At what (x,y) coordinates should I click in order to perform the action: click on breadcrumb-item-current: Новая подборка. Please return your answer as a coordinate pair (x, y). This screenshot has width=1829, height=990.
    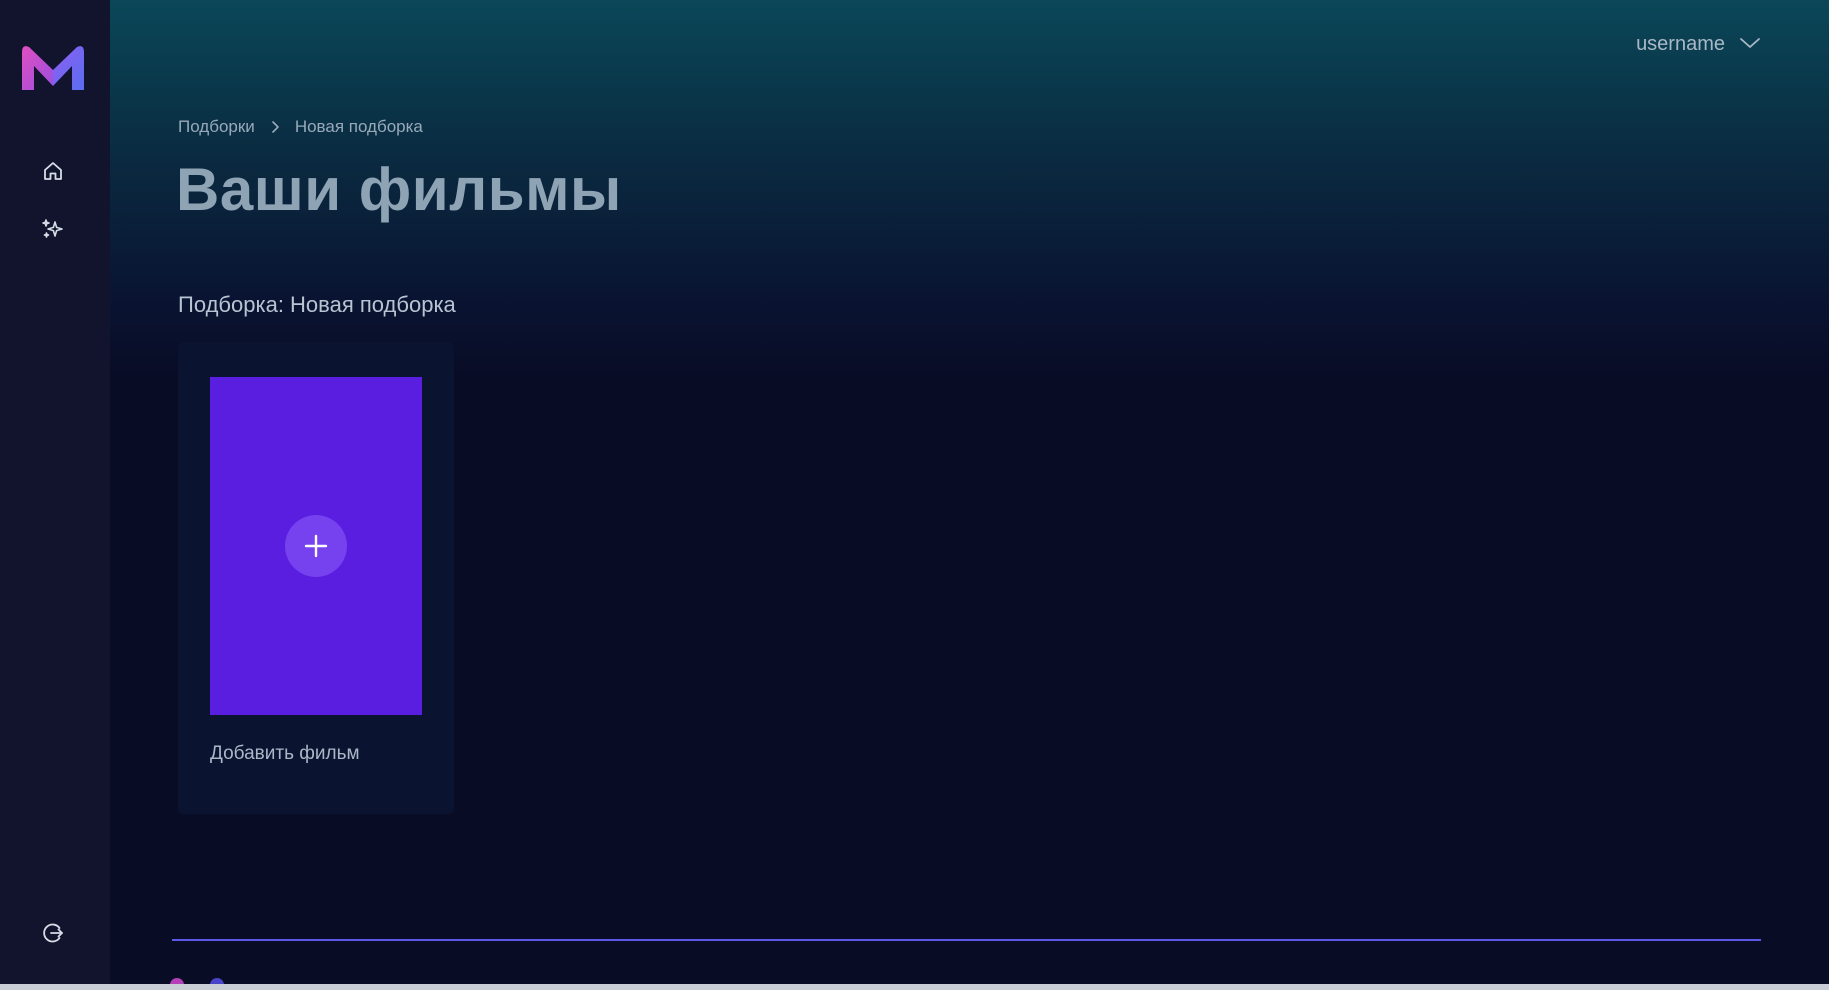
    Looking at the image, I should click on (358, 126).